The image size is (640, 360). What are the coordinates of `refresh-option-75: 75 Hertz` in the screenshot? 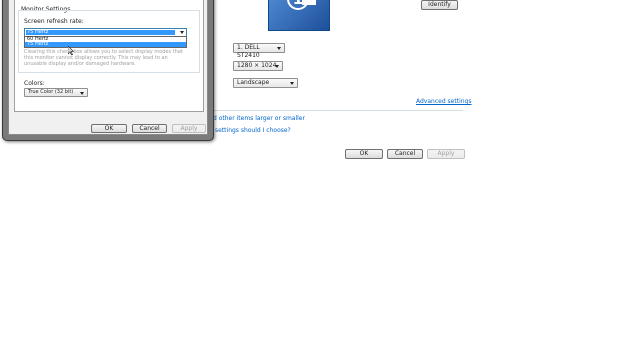 It's located at (105, 44).